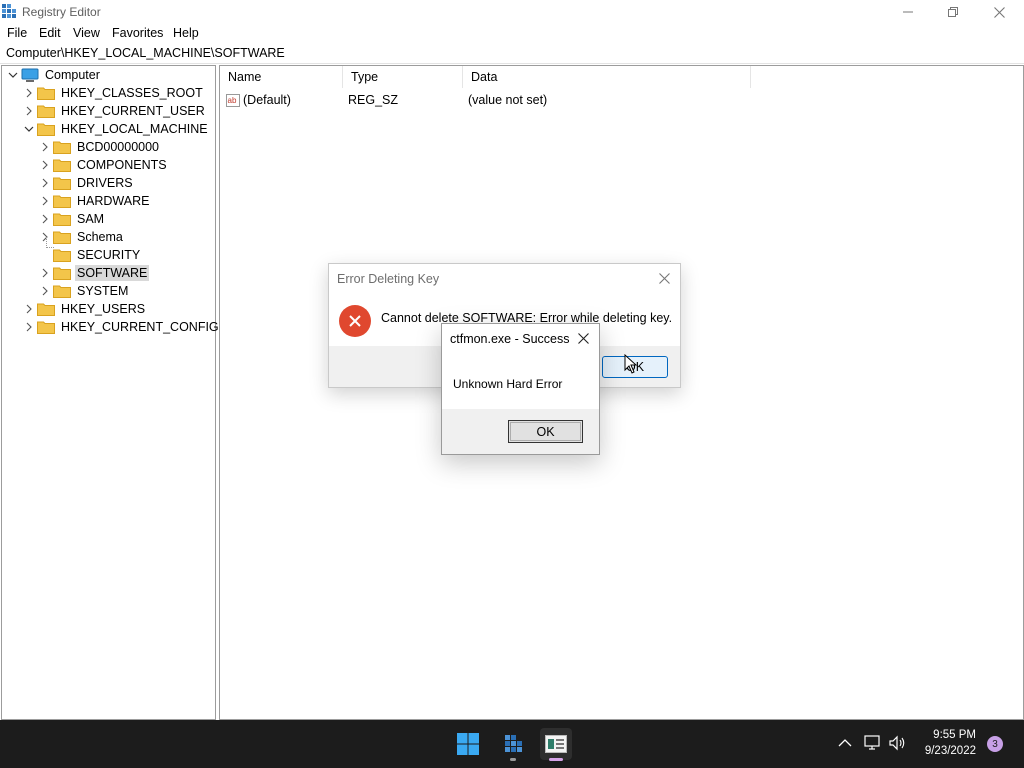 The height and width of the screenshot is (768, 1024). Describe the element at coordinates (953, 12) in the screenshot. I see `restore-button` at that location.